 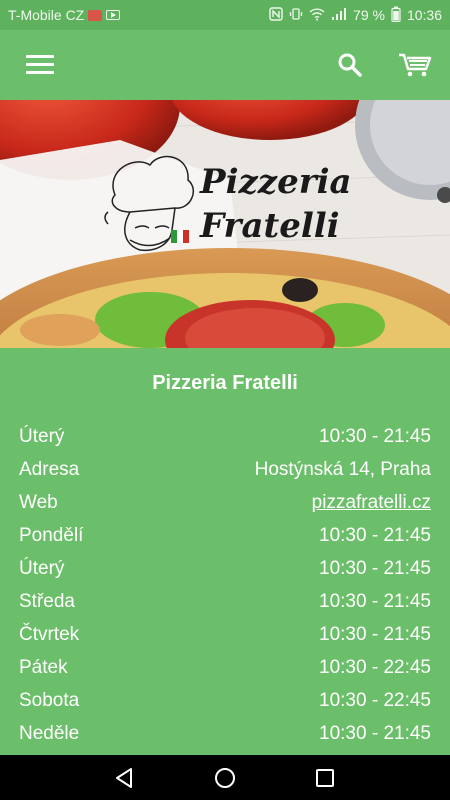 I want to click on status-right: 79 % 10:36, so click(x=355, y=15).